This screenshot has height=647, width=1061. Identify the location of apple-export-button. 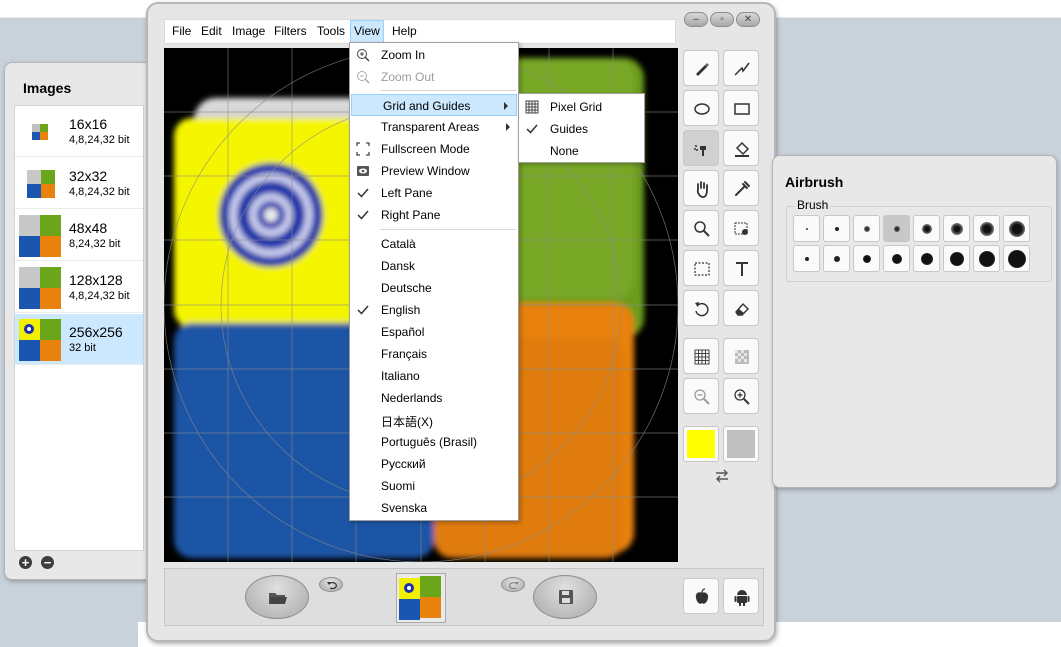
(701, 596).